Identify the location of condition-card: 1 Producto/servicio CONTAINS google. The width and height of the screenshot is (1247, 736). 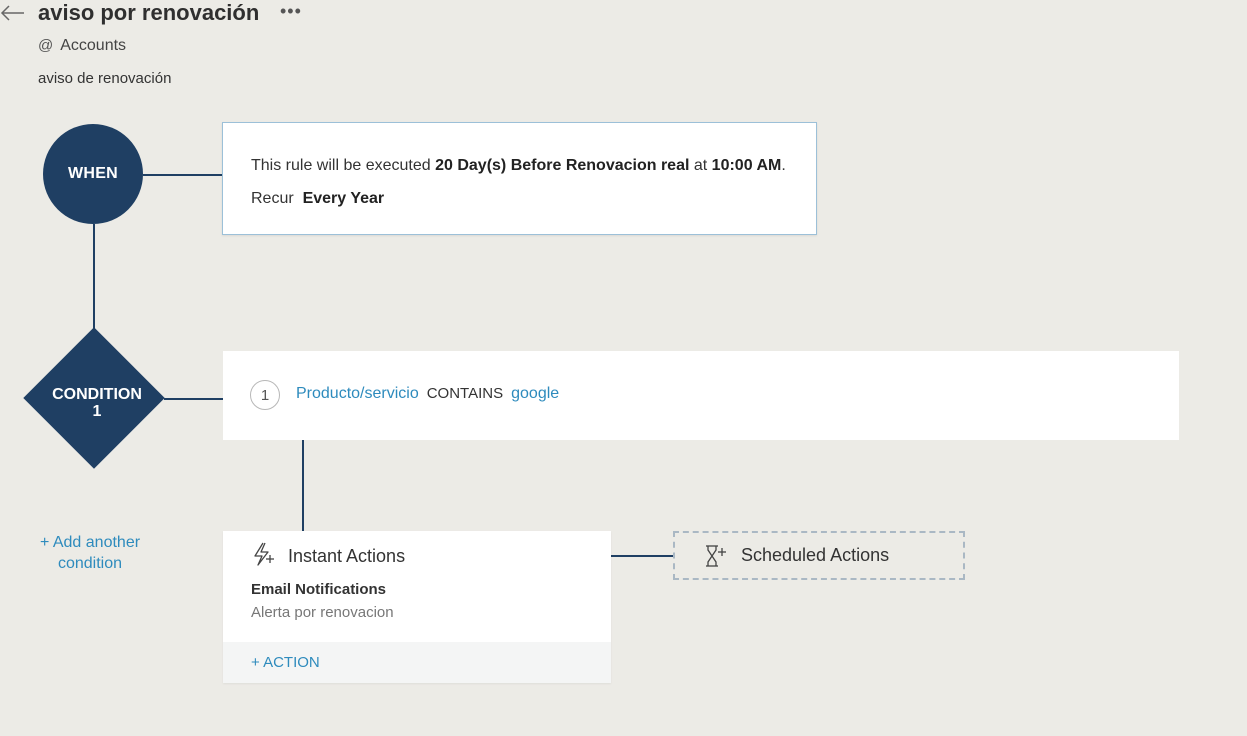
(701, 395).